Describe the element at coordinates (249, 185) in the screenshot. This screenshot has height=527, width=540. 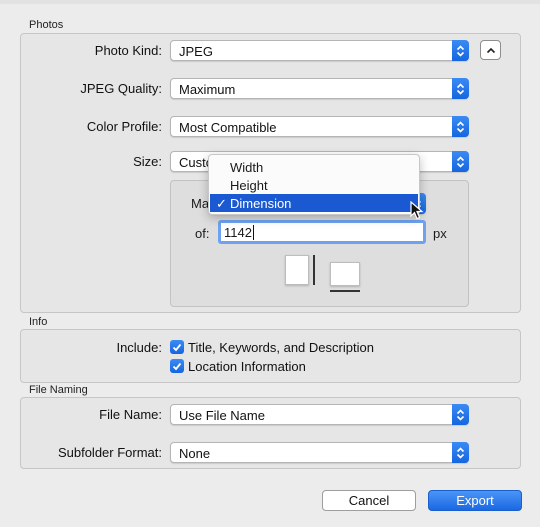
I see `menu-item-label: Height` at that location.